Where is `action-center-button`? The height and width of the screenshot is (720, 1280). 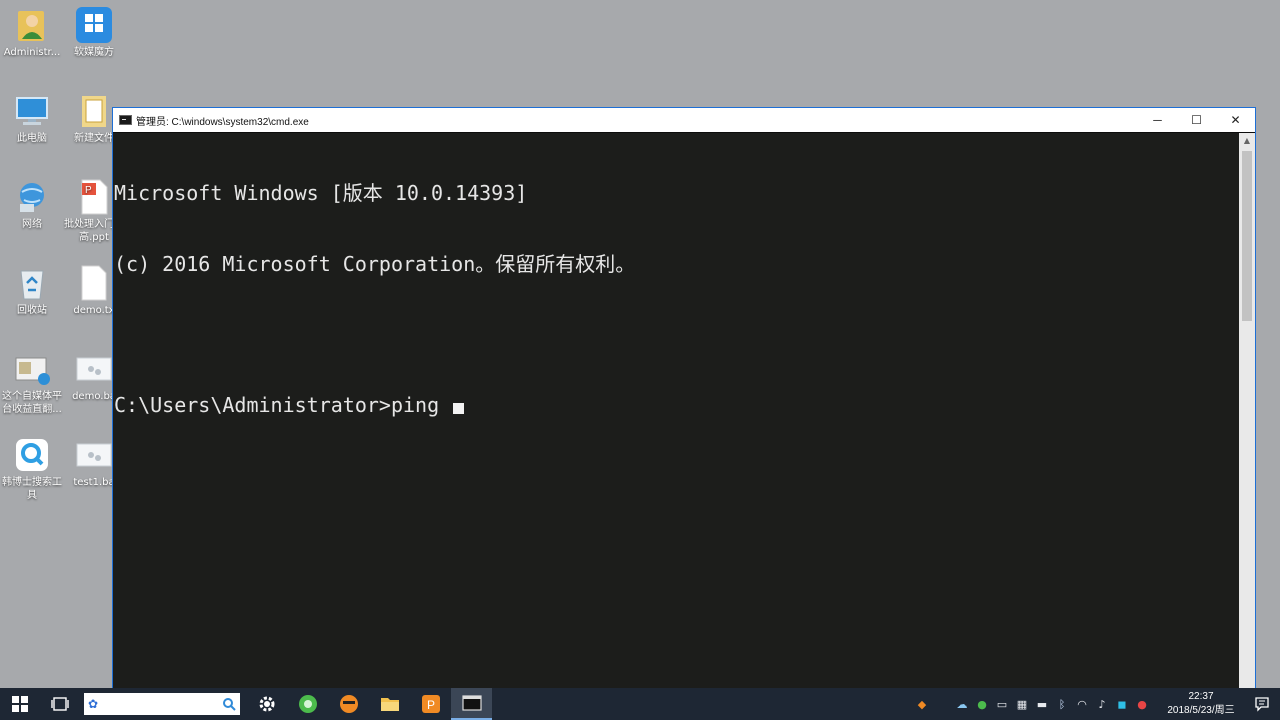 action-center-button is located at coordinates (1262, 704).